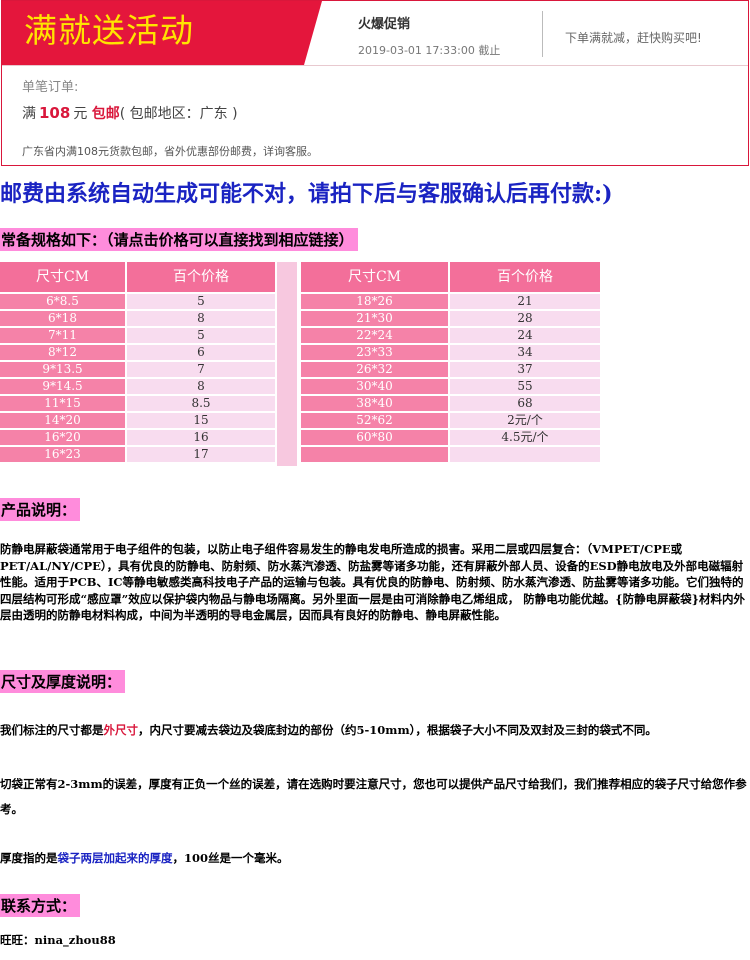 The image size is (750, 960). What do you see at coordinates (55, 113) in the screenshot?
I see `order-amount: 108` at bounding box center [55, 113].